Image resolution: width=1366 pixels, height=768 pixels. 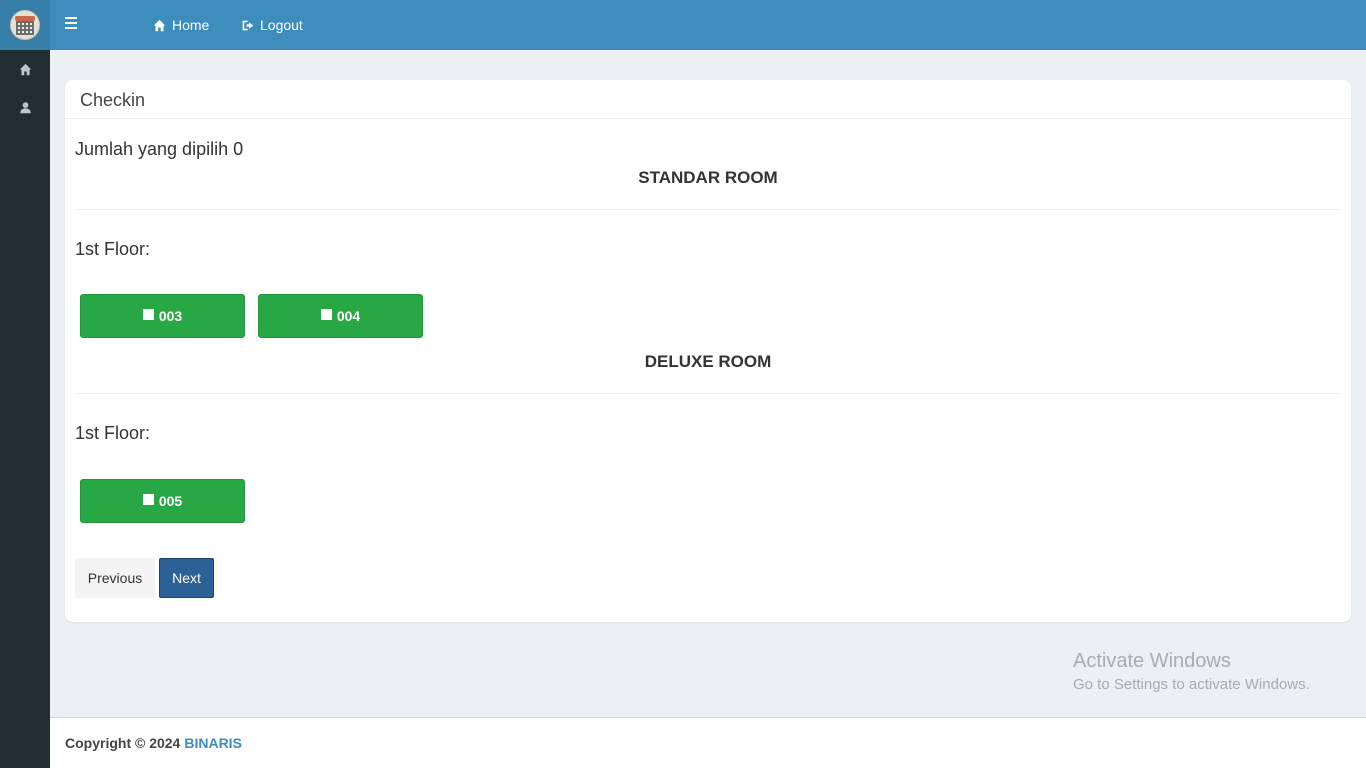 I want to click on room-number: 005, so click(x=170, y=501).